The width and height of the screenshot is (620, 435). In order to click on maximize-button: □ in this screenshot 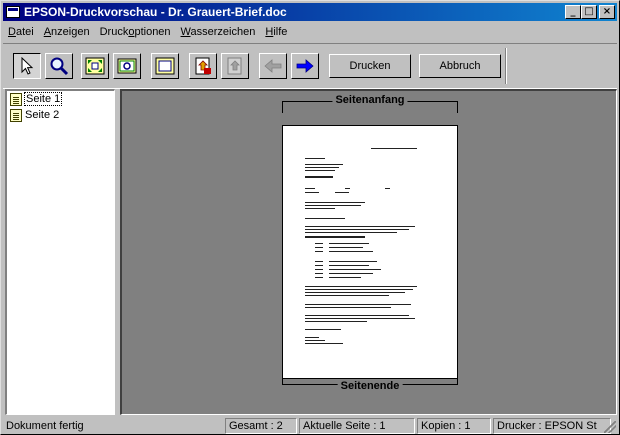, I will do `click(589, 12)`.